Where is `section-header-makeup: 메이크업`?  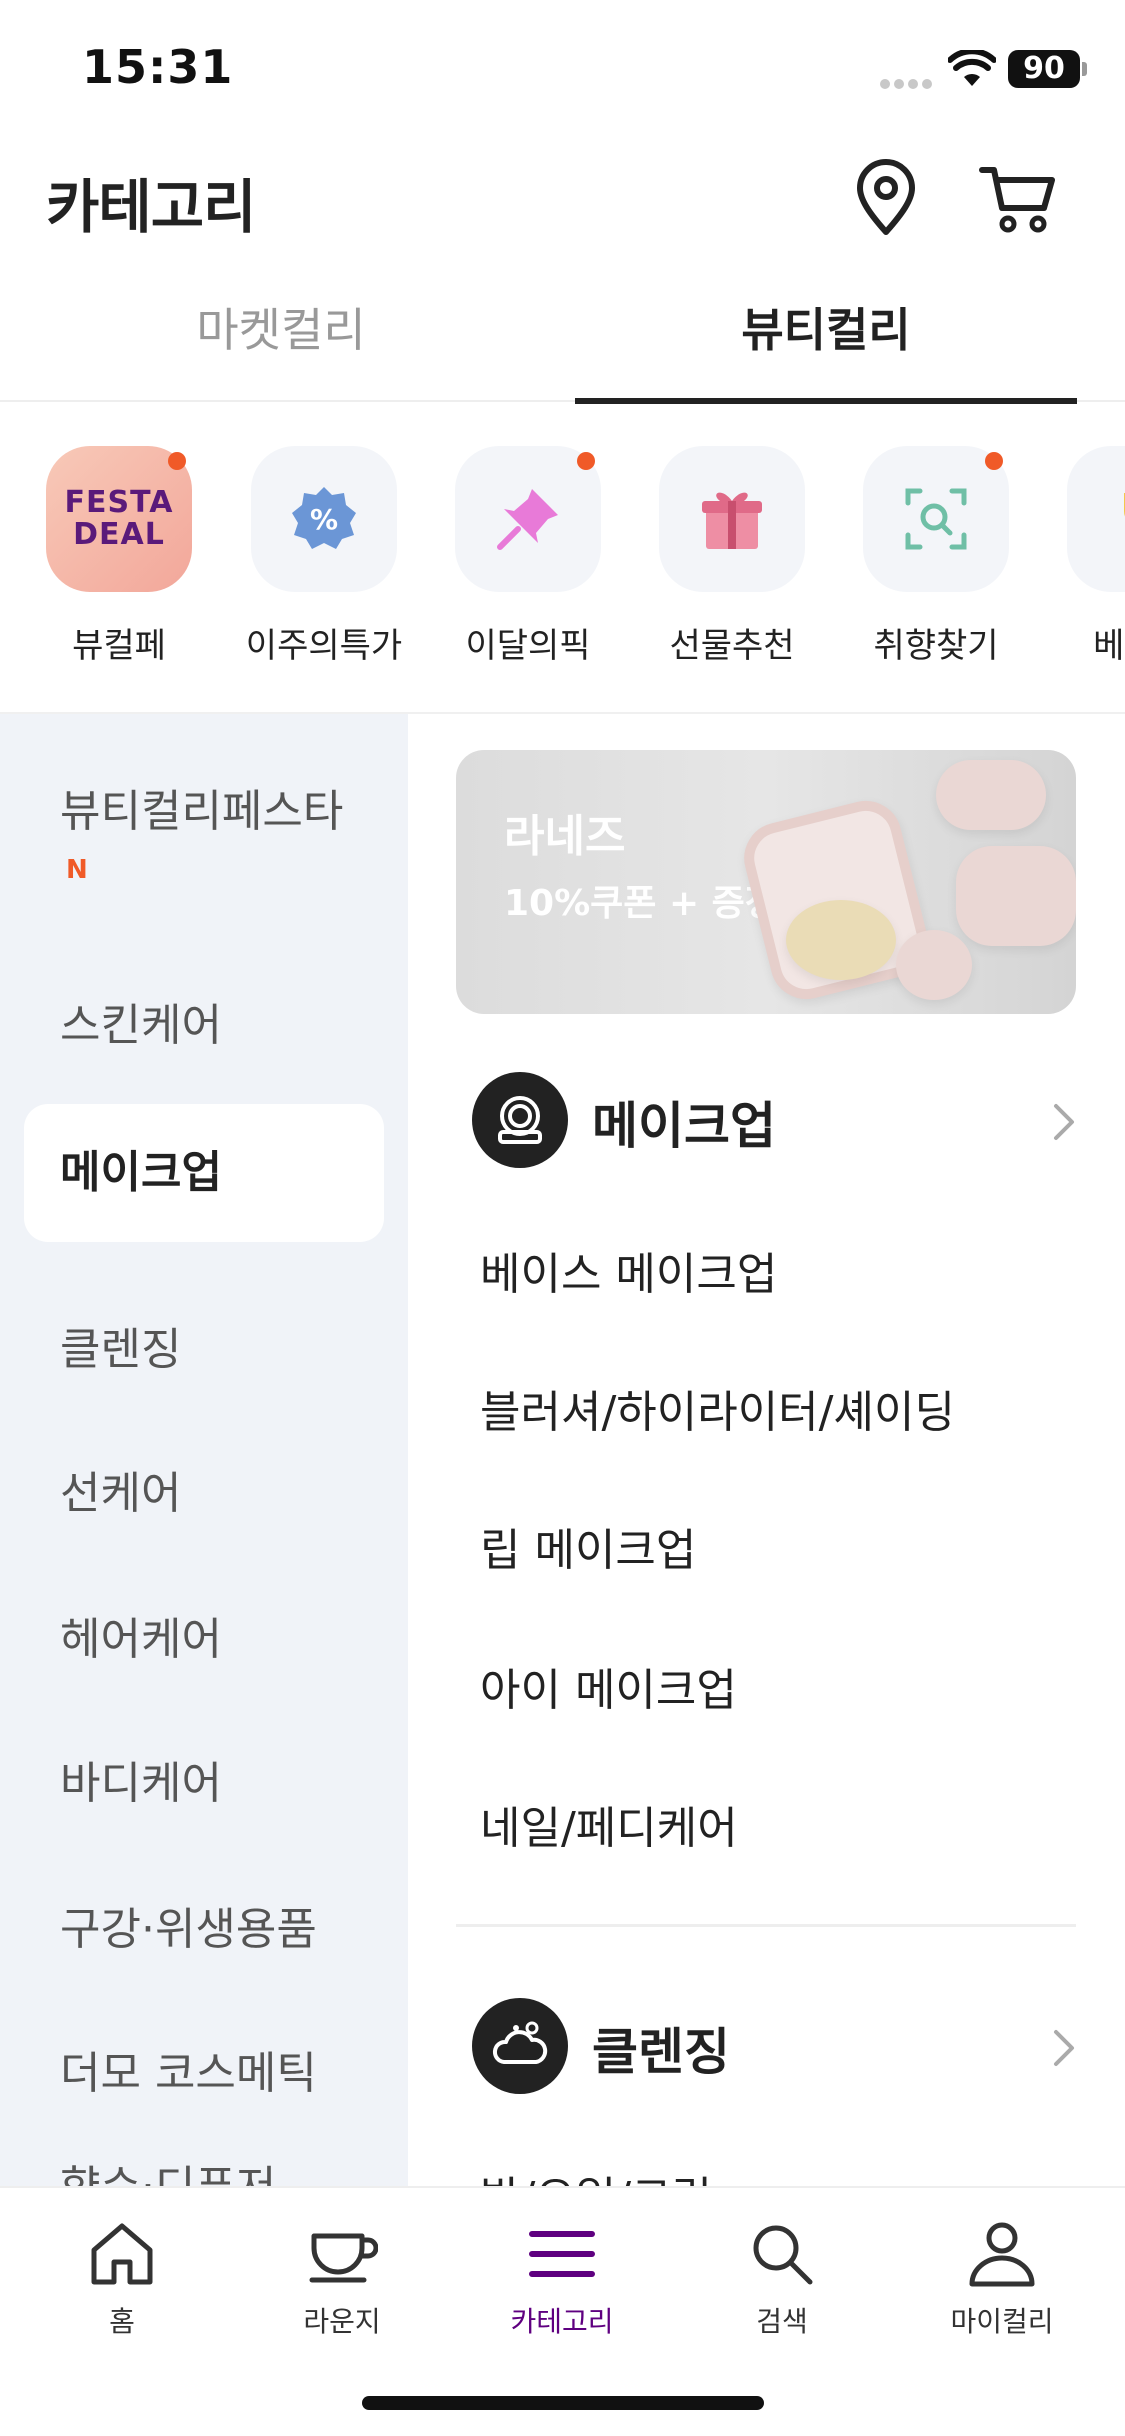 section-header-makeup: 메이크업 is located at coordinates (773, 1122).